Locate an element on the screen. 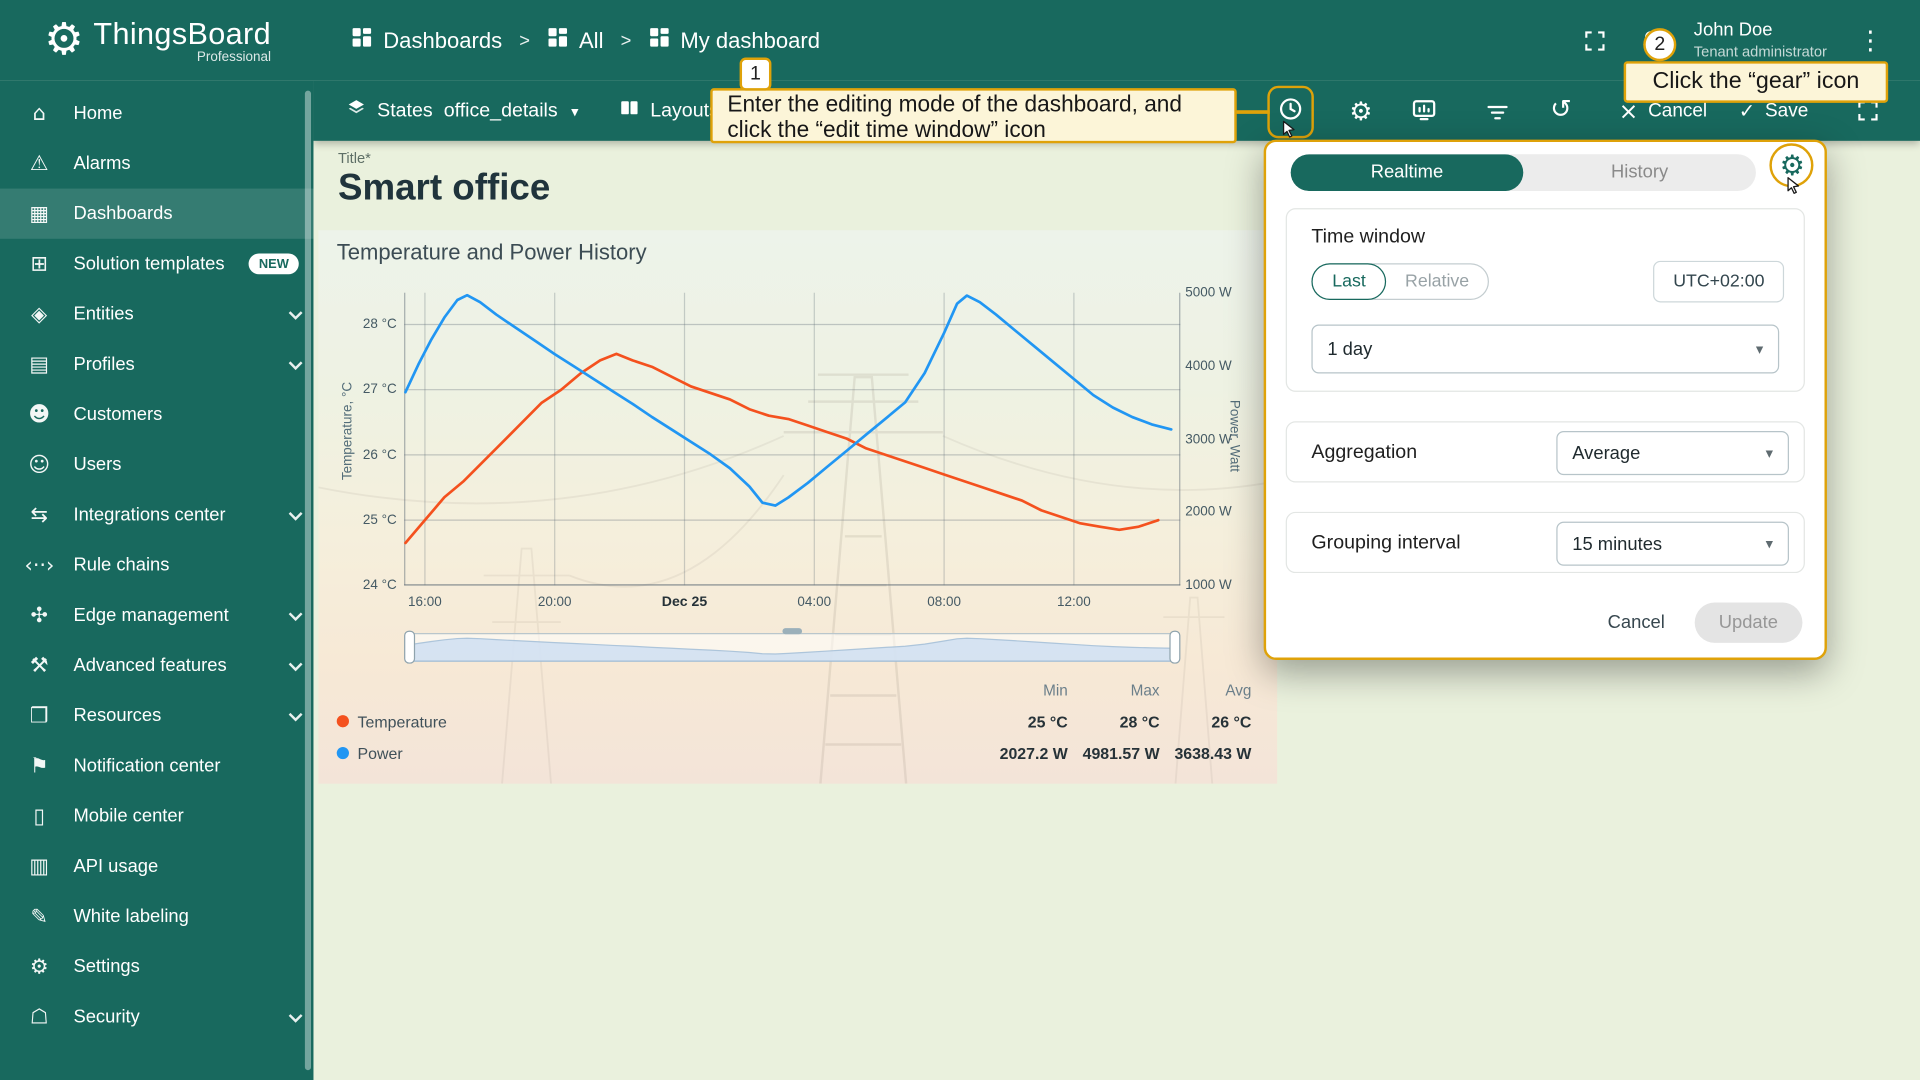 The height and width of the screenshot is (1080, 1920). breadcrumb-item-dashboards: Dashboards is located at coordinates (426, 40).